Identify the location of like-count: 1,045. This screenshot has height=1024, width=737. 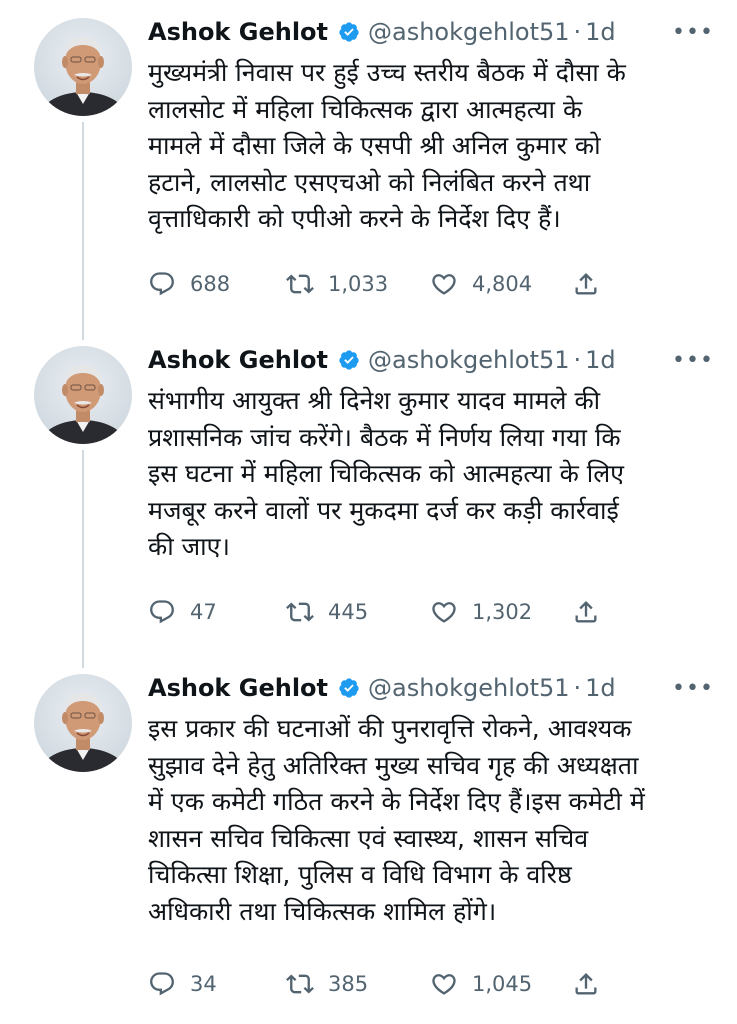
(502, 984).